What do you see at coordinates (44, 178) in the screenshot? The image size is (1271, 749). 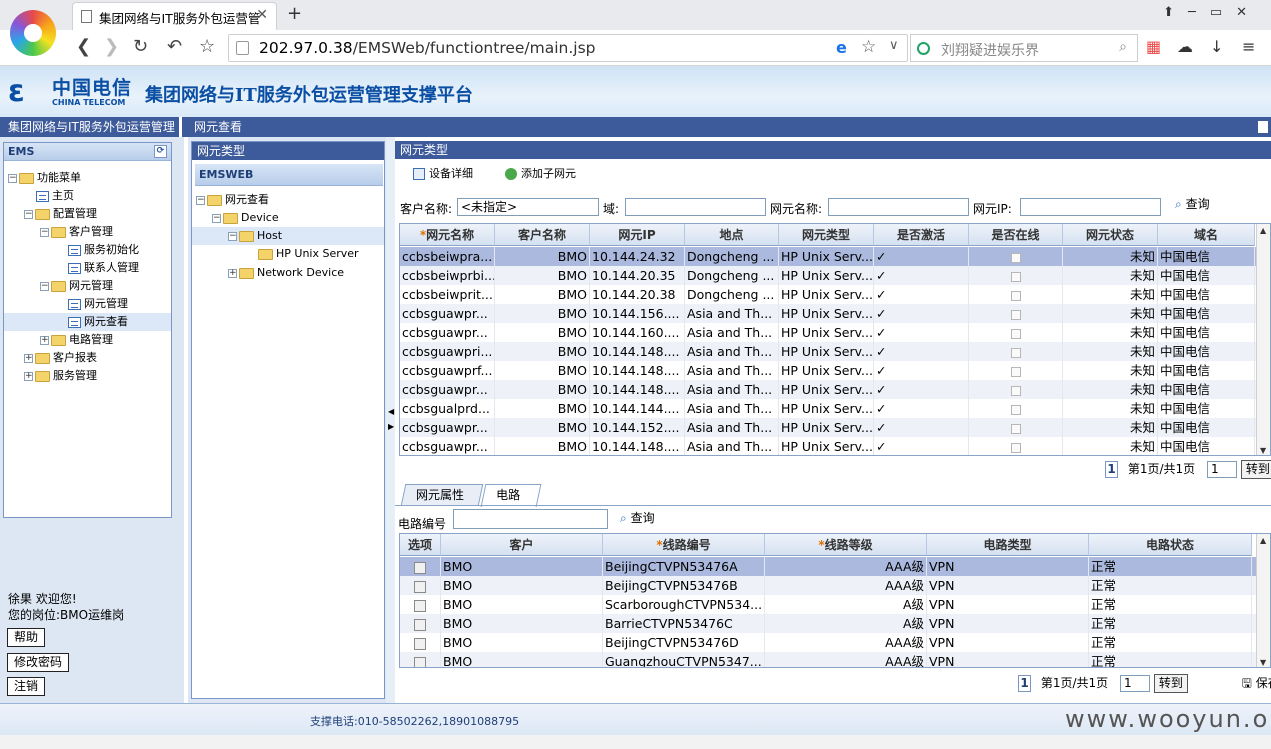 I see `tree-item-function-menu: − 功能菜单` at bounding box center [44, 178].